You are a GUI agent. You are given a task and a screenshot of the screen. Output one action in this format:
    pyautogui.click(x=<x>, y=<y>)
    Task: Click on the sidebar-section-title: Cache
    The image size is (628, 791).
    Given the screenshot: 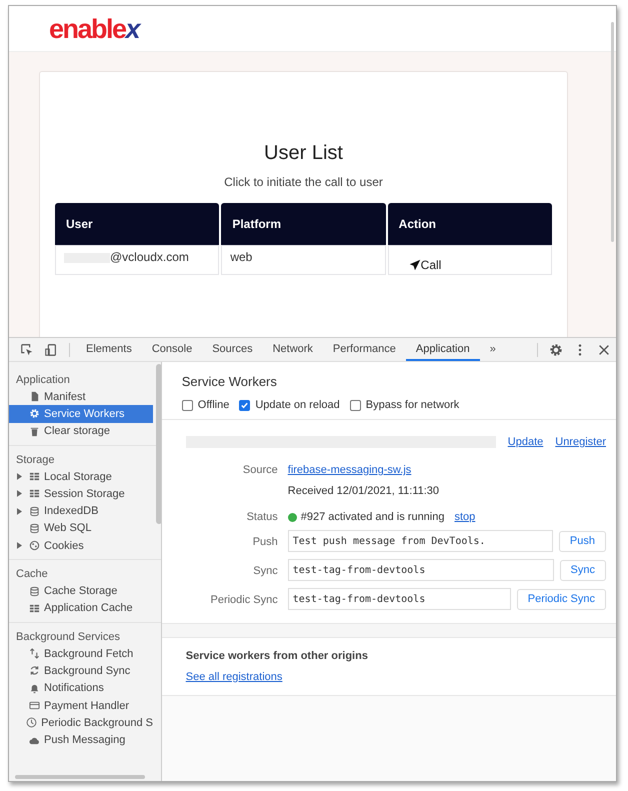 What is the action you would take?
    pyautogui.click(x=32, y=574)
    